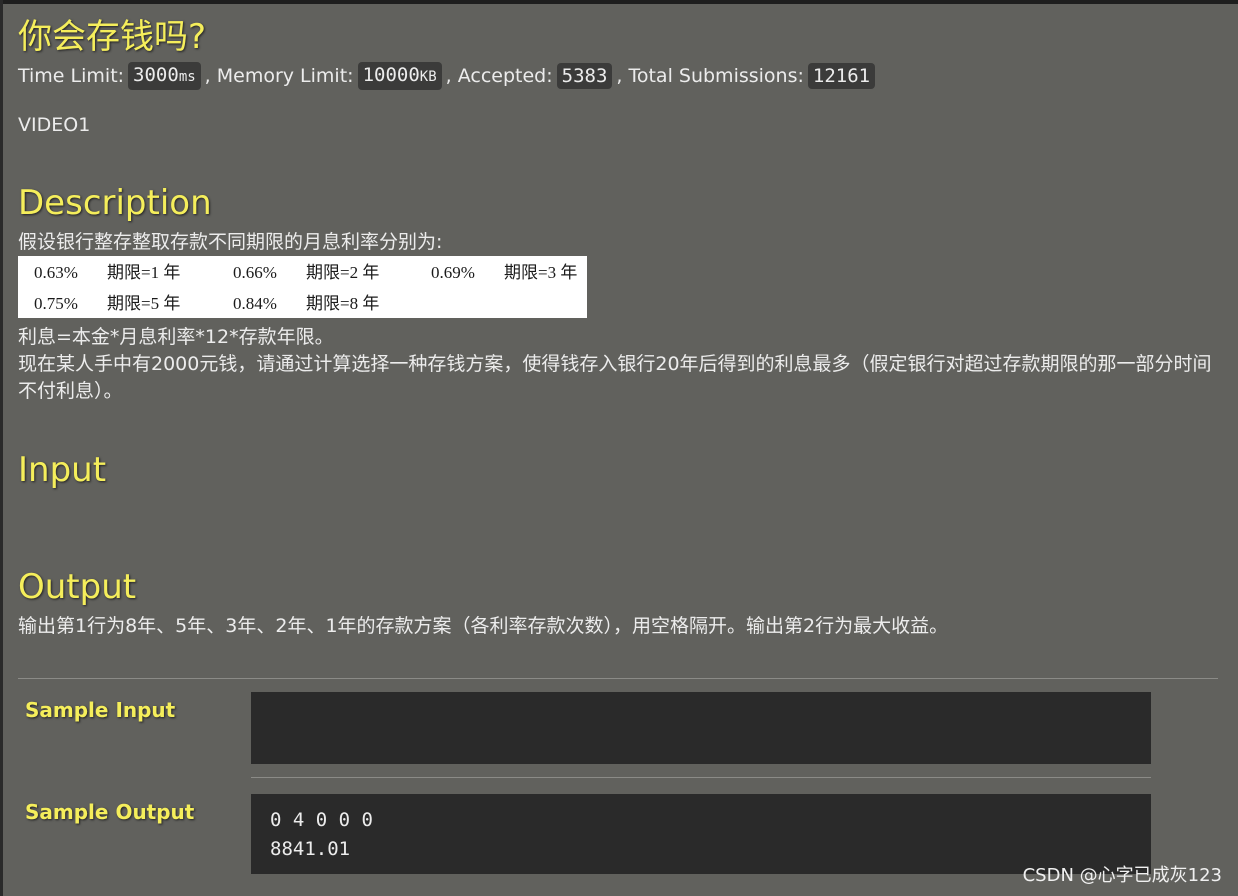  Describe the element at coordinates (1, 448) in the screenshot. I see `left-border` at that location.